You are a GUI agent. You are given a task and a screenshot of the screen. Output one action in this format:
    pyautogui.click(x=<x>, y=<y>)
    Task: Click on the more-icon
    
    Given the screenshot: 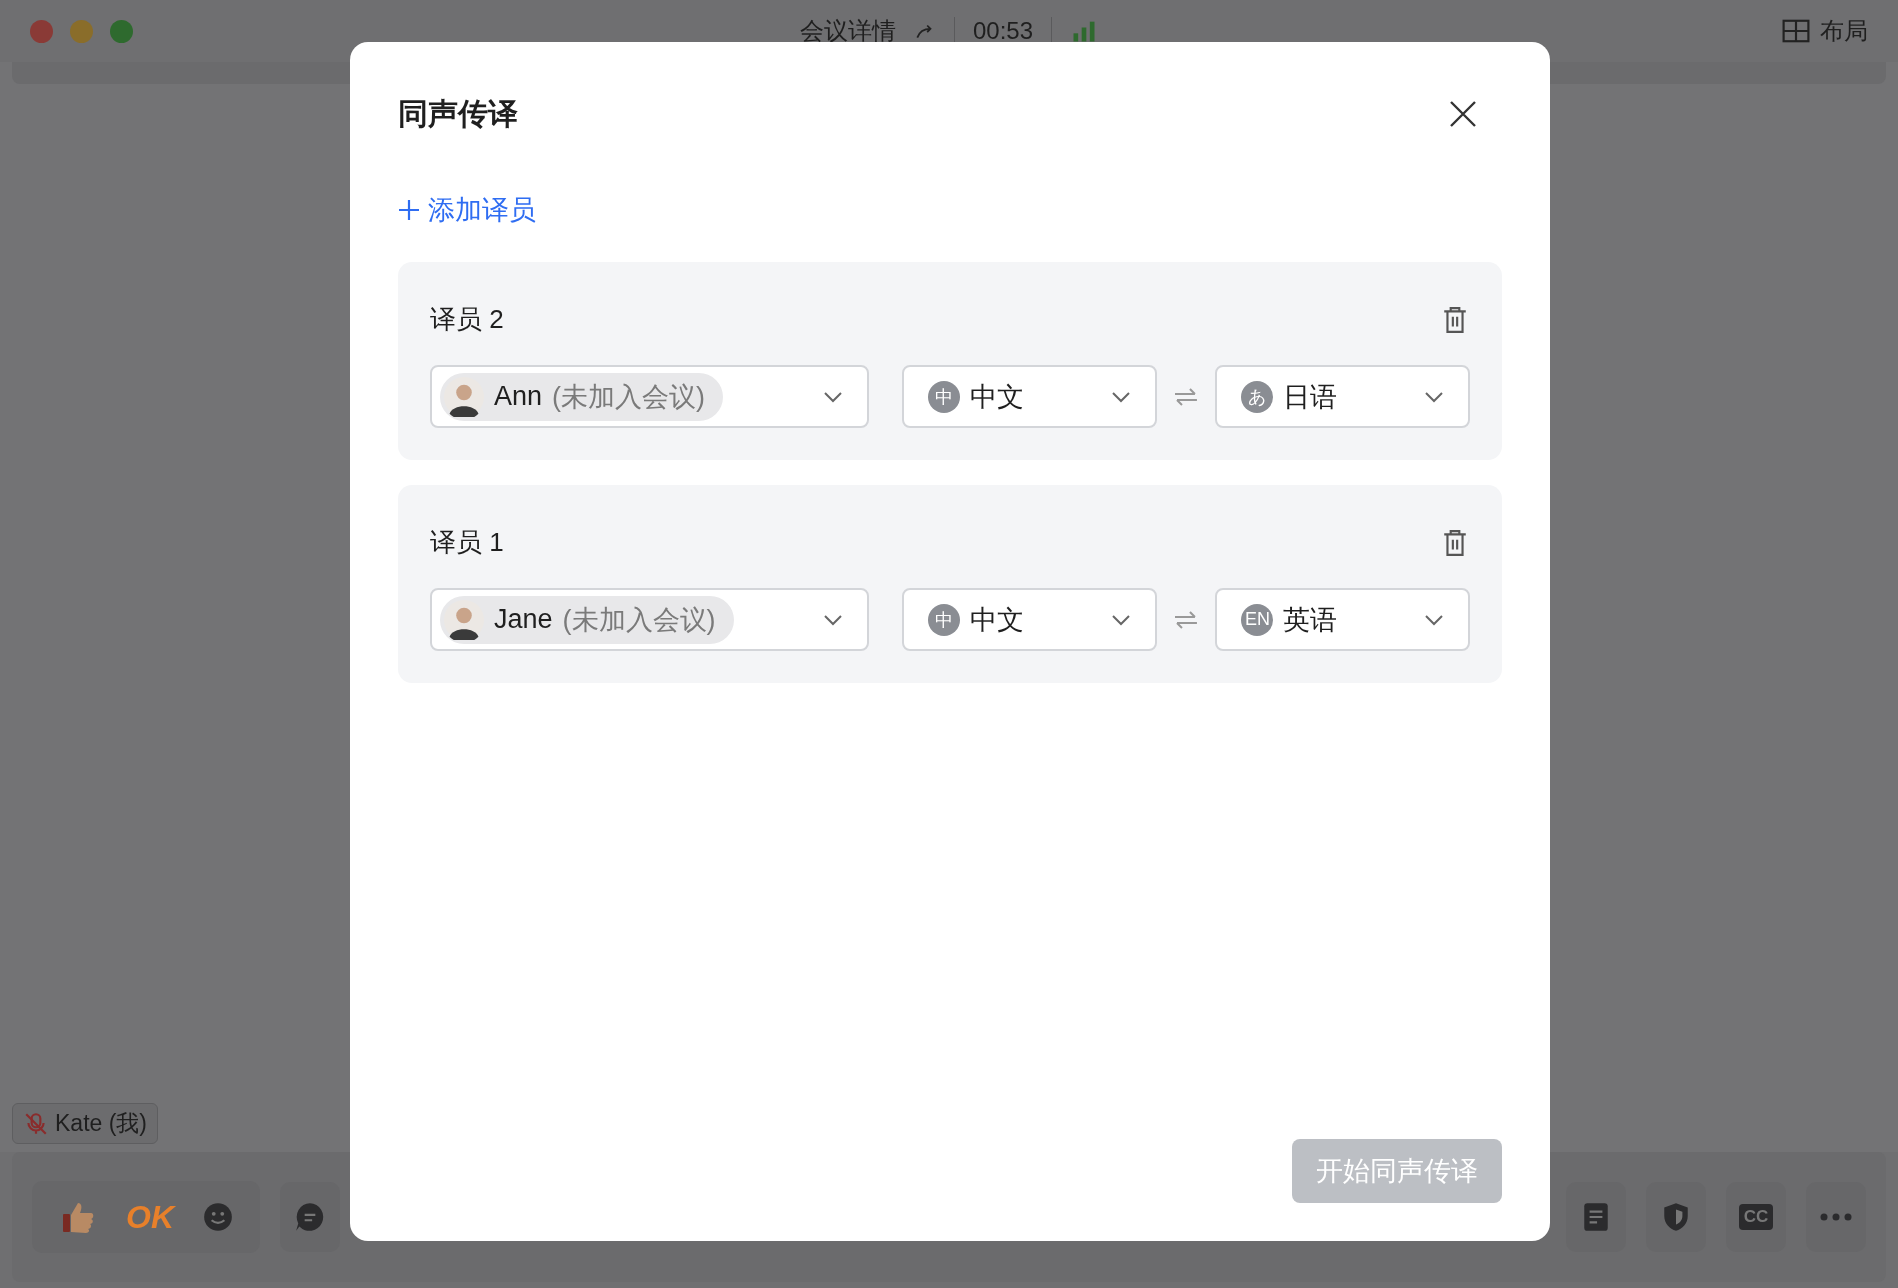 What is the action you would take?
    pyautogui.click(x=1836, y=1217)
    